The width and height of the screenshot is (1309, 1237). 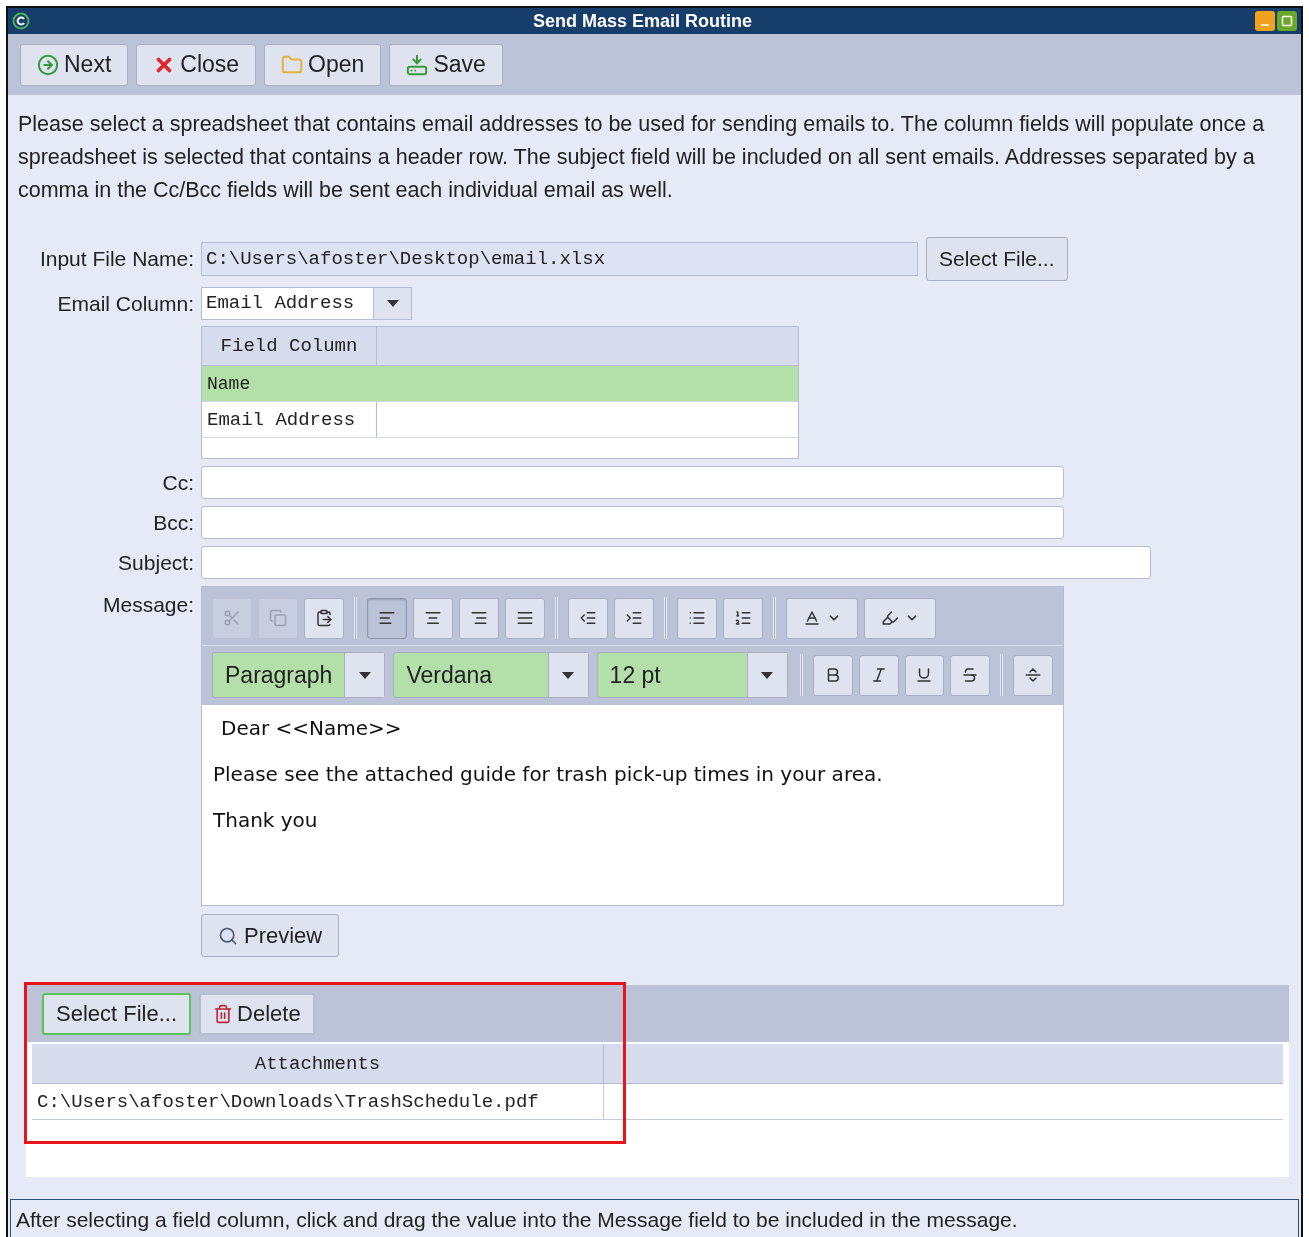 What do you see at coordinates (178, 482) in the screenshot?
I see `field-label: Cc:` at bounding box center [178, 482].